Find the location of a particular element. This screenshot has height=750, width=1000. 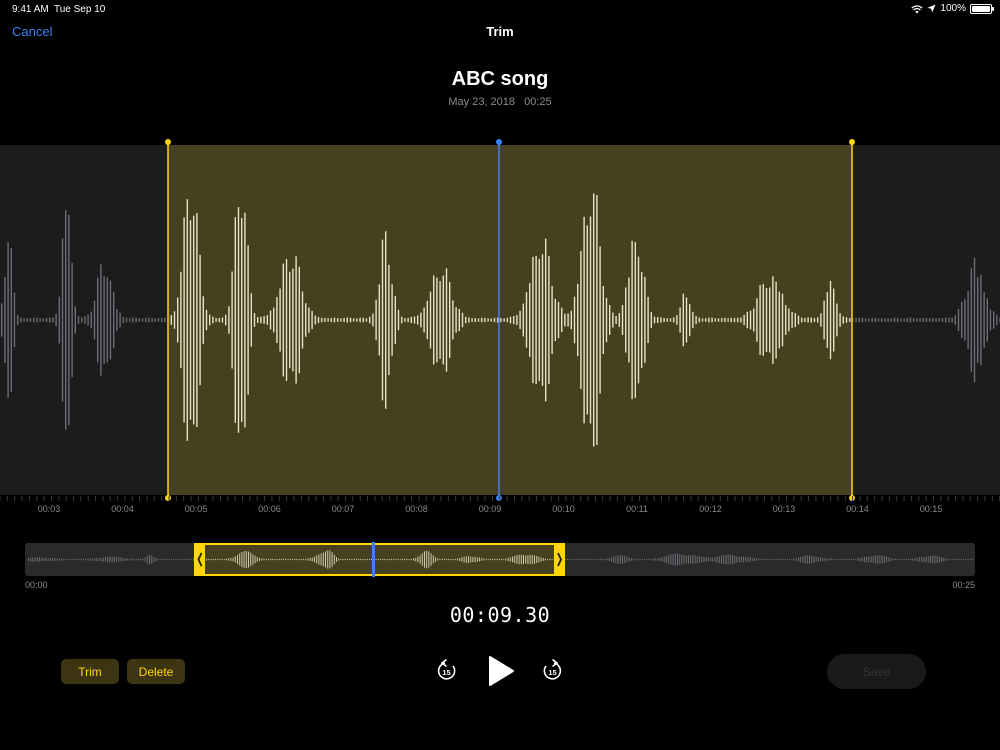

overview-playhead is located at coordinates (373, 559).